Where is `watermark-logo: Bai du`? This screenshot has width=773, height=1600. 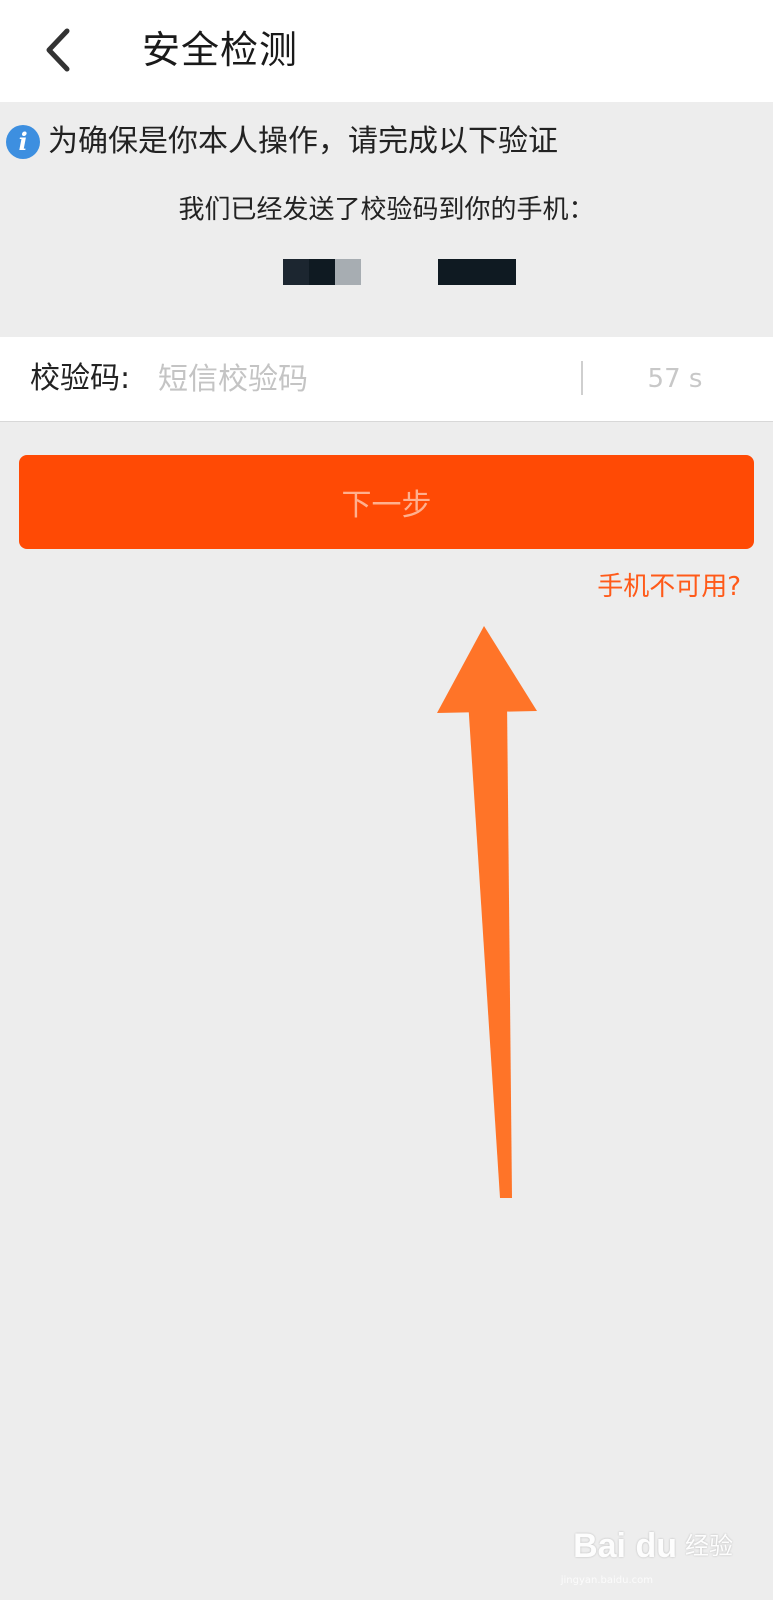 watermark-logo: Bai du is located at coordinates (625, 1546).